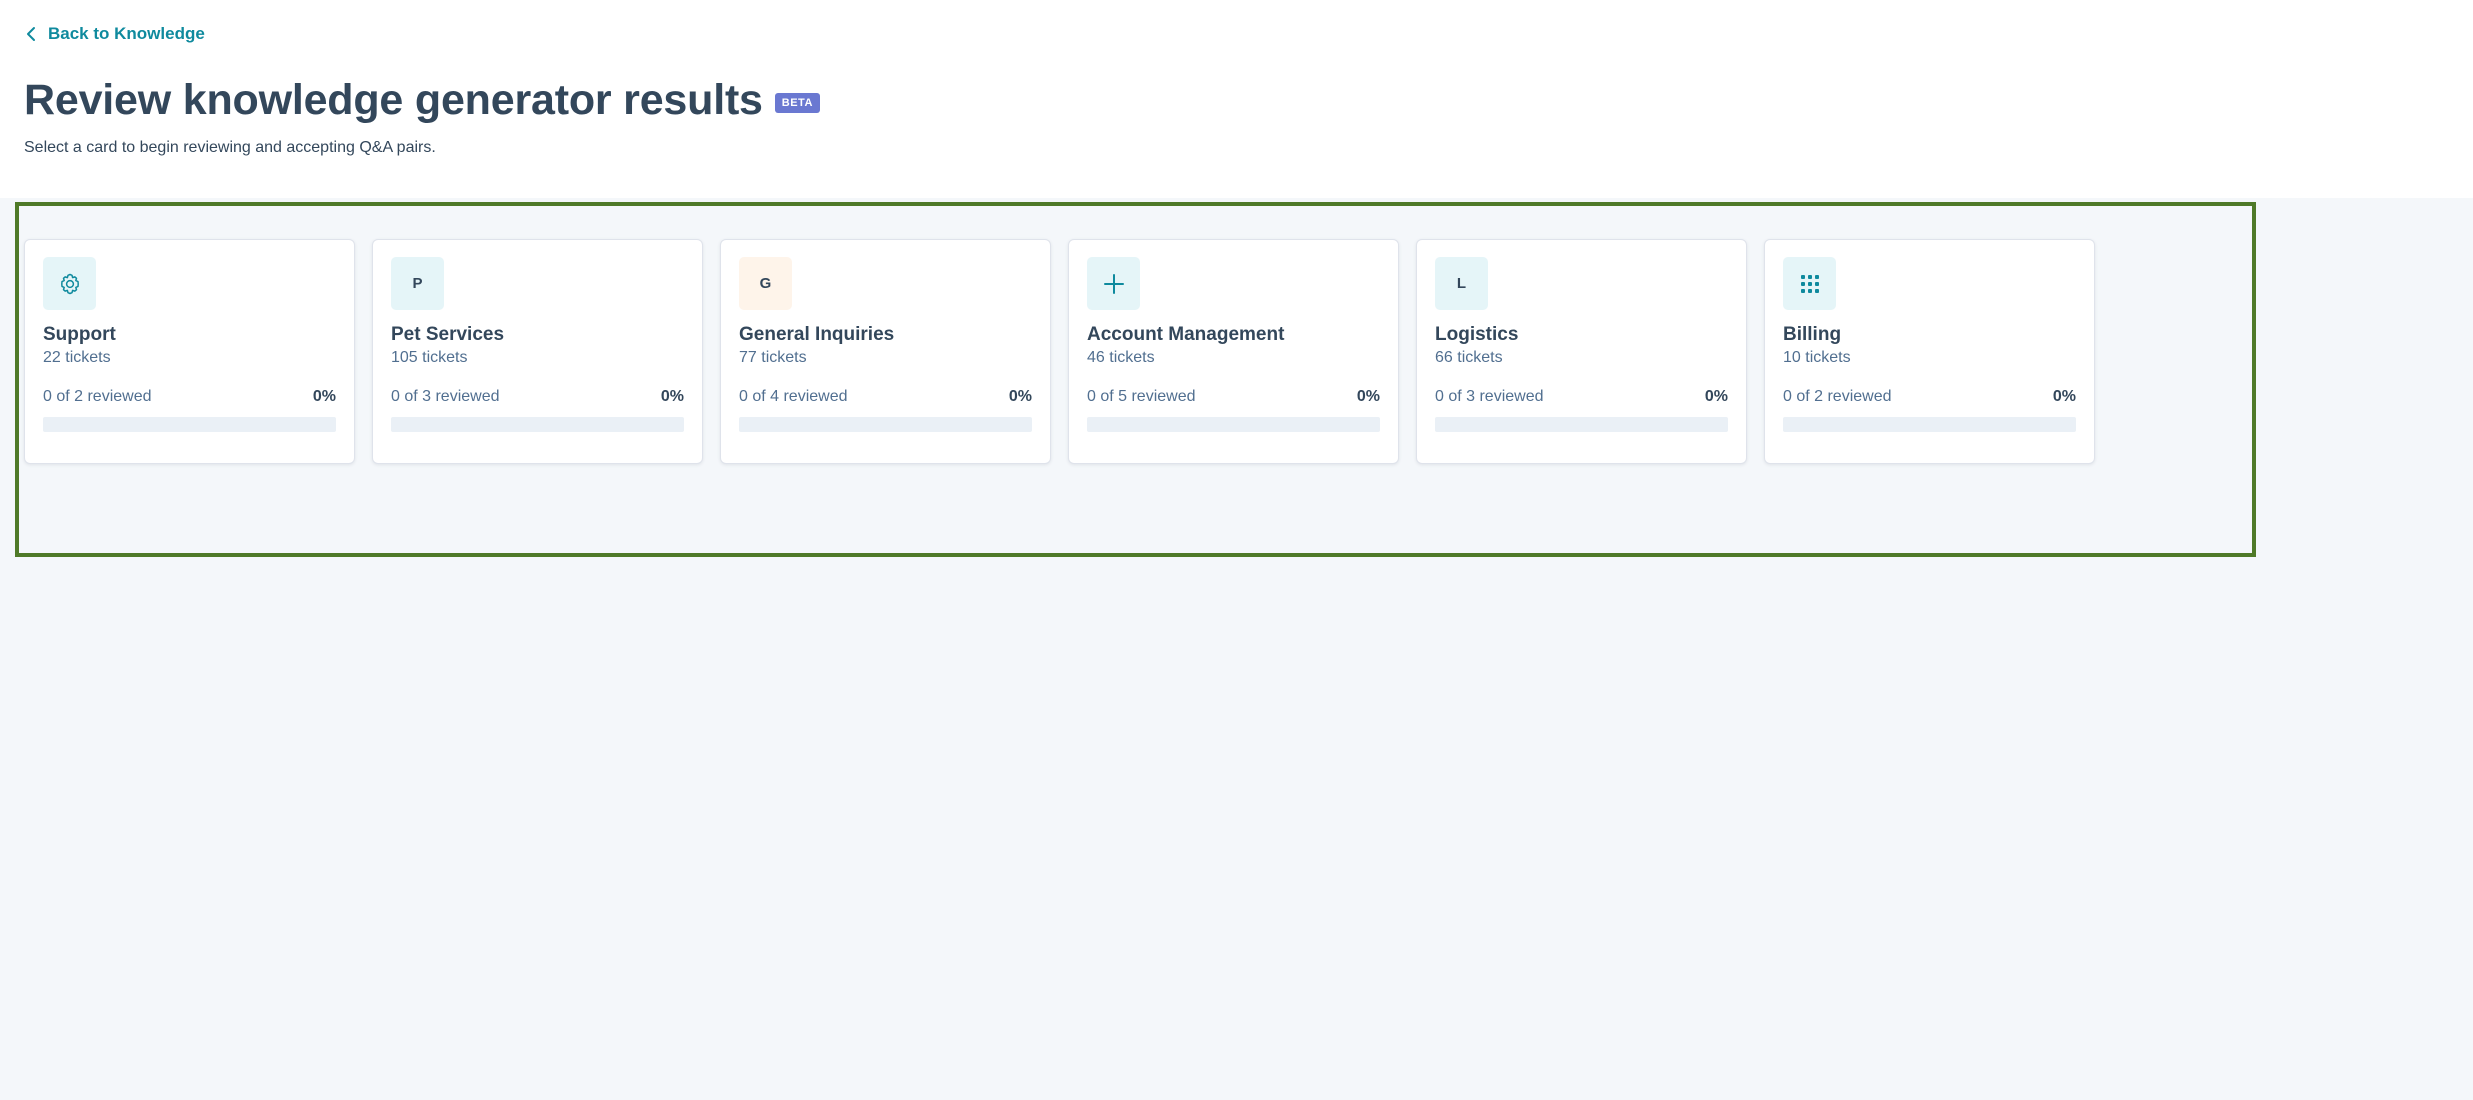 This screenshot has width=2473, height=1100. I want to click on card-name: Billing, so click(1812, 334).